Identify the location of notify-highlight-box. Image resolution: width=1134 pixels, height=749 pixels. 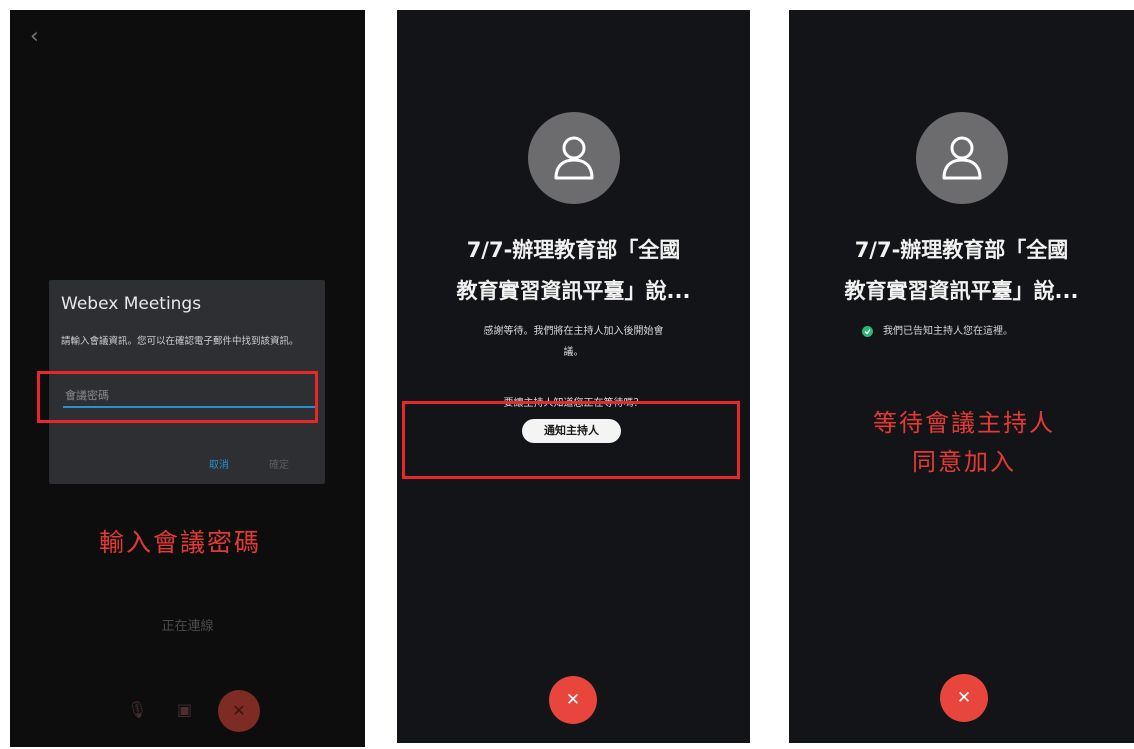
(571, 440).